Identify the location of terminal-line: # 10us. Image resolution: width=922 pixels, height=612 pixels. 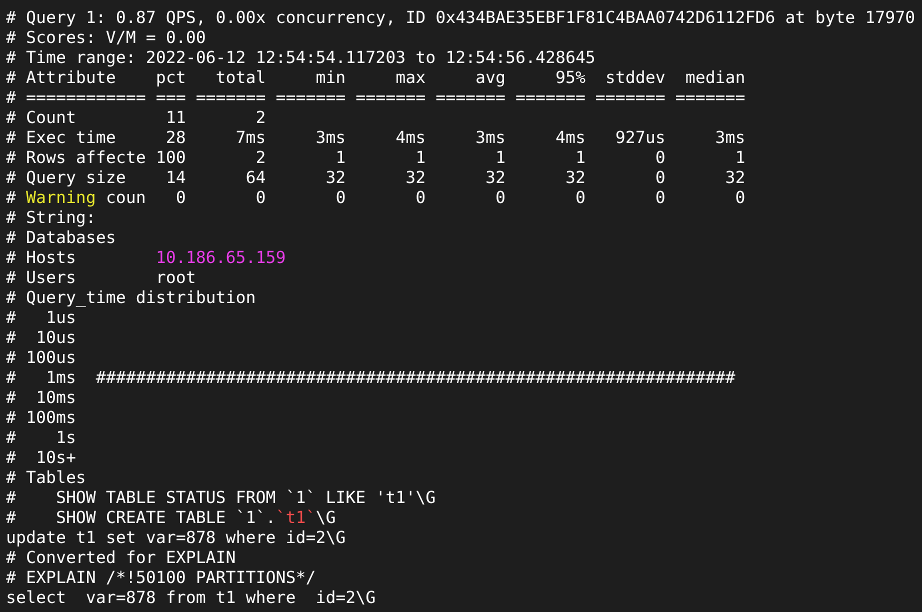
(41, 338).